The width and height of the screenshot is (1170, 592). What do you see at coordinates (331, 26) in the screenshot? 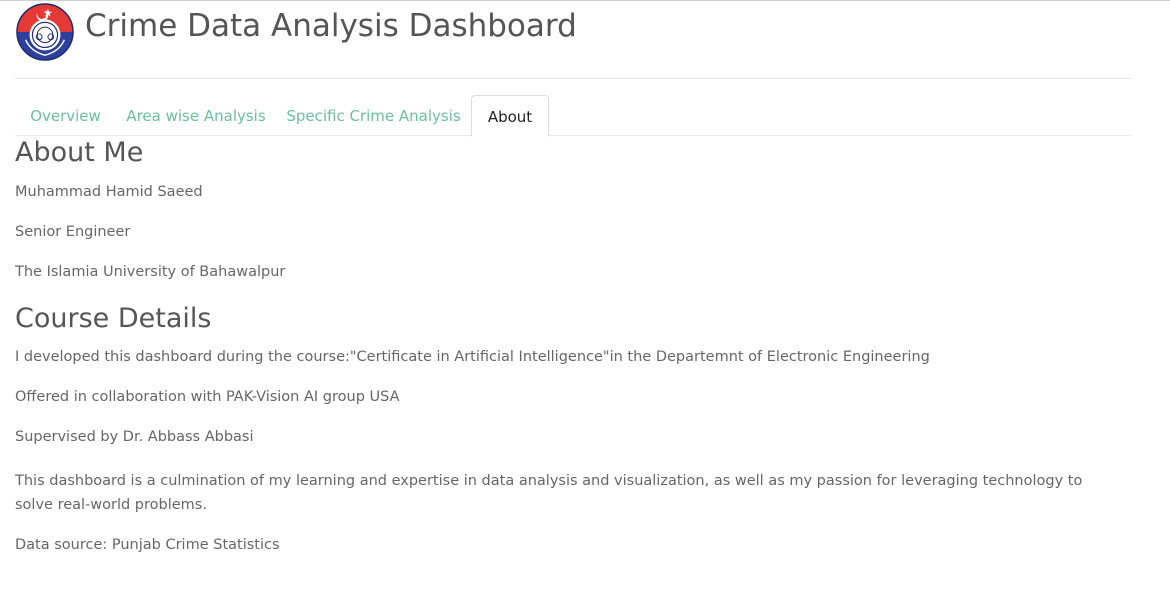
I see `page-title: Crime Data Analysis Dashboard` at bounding box center [331, 26].